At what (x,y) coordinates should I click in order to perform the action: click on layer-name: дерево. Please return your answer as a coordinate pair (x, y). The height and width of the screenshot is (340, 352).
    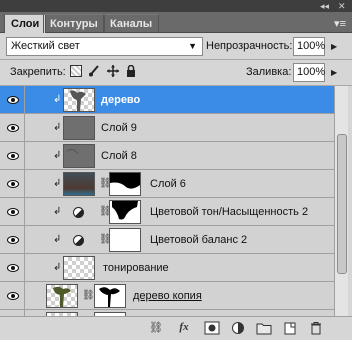
    Looking at the image, I should click on (121, 100).